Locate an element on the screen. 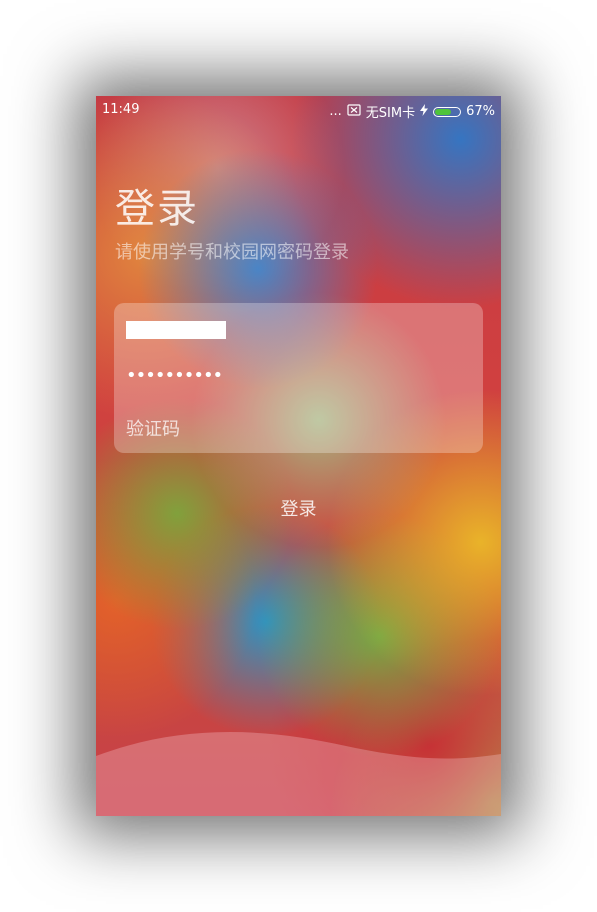 The width and height of the screenshot is (597, 912). bottom-wave is located at coordinates (298, 774).